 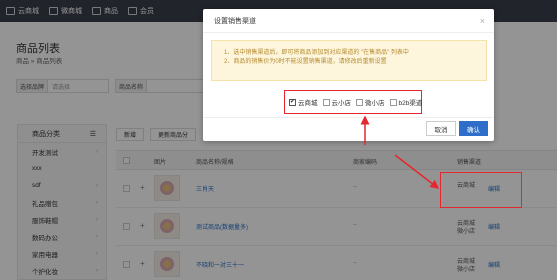 I want to click on channel-option-micro-store: 微小店, so click(x=370, y=102).